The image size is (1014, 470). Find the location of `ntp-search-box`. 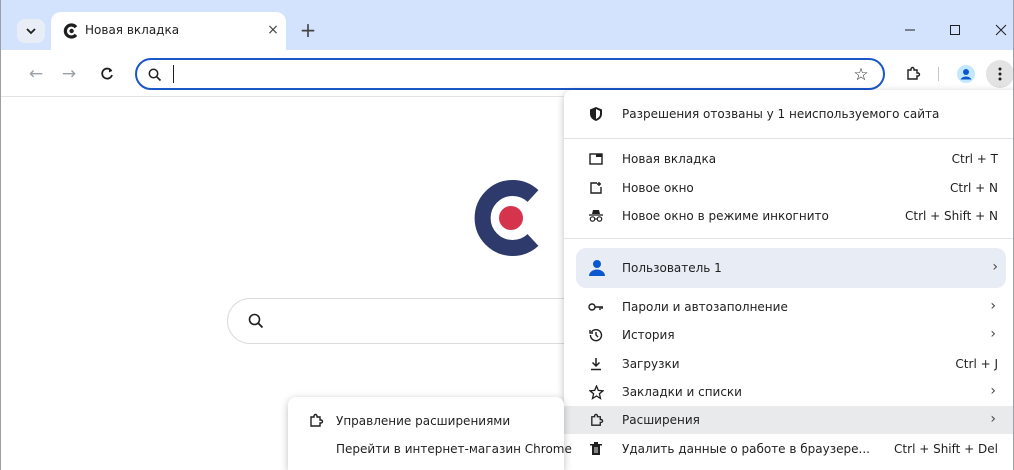

ntp-search-box is located at coordinates (407, 321).